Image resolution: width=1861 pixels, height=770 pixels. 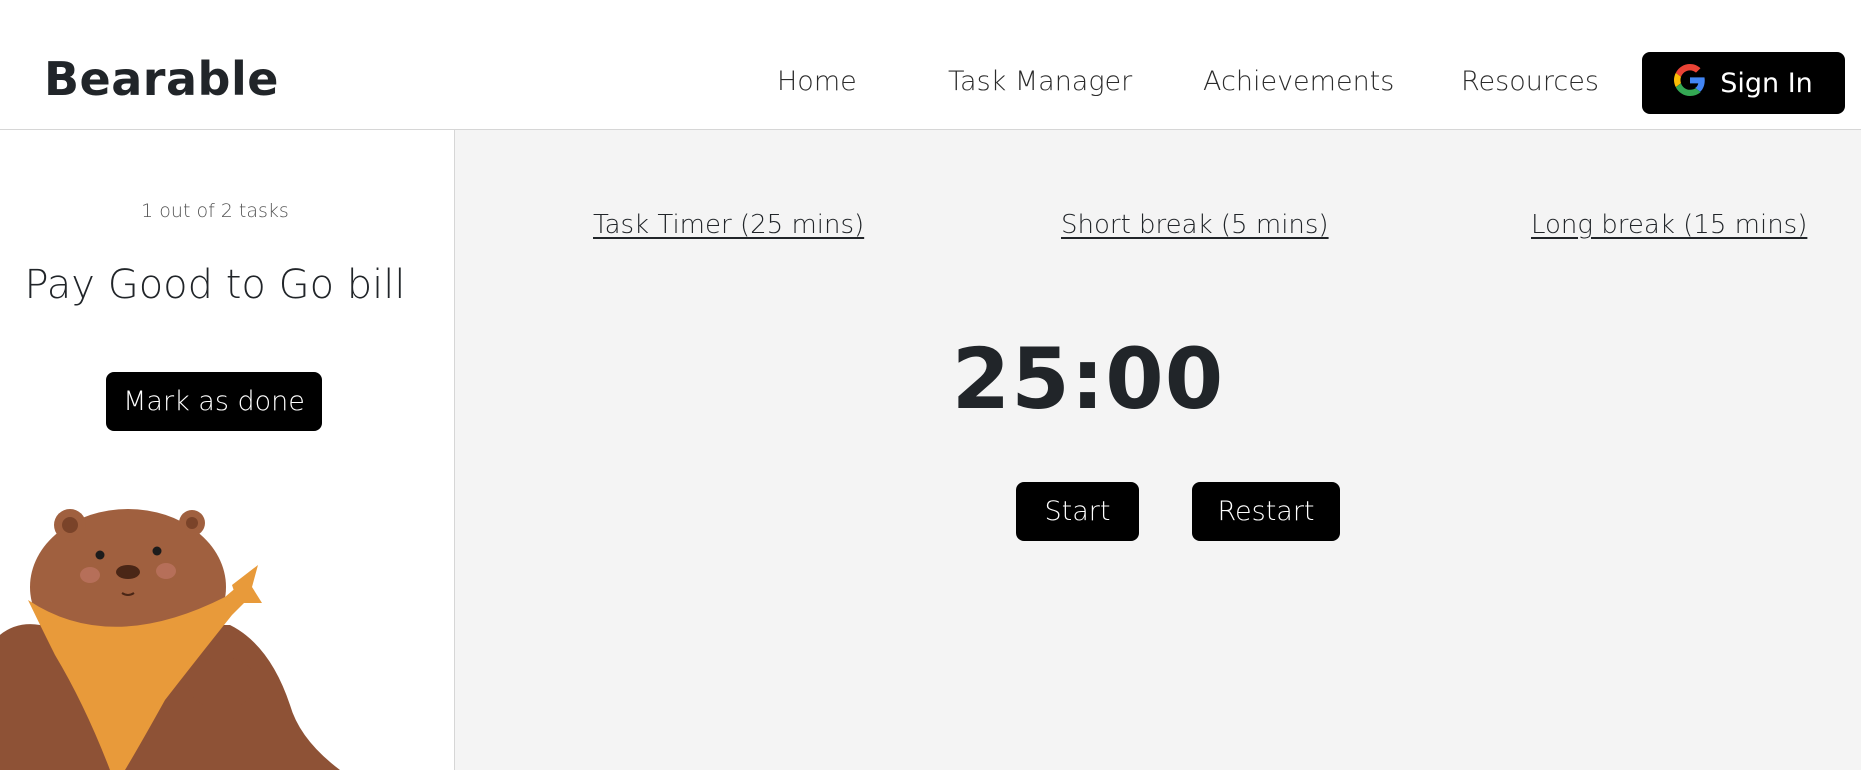 What do you see at coordinates (215, 211) in the screenshot?
I see `task-progress-count: 1 out of 2 tasks` at bounding box center [215, 211].